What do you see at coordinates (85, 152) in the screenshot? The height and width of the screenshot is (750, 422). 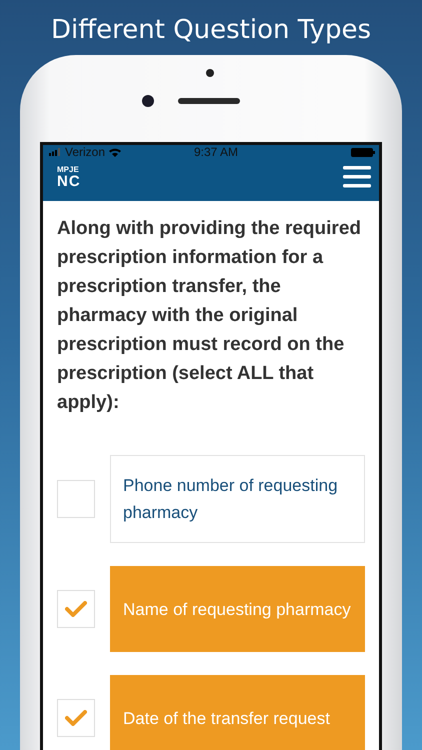 I see `carrier-name: Verizon` at bounding box center [85, 152].